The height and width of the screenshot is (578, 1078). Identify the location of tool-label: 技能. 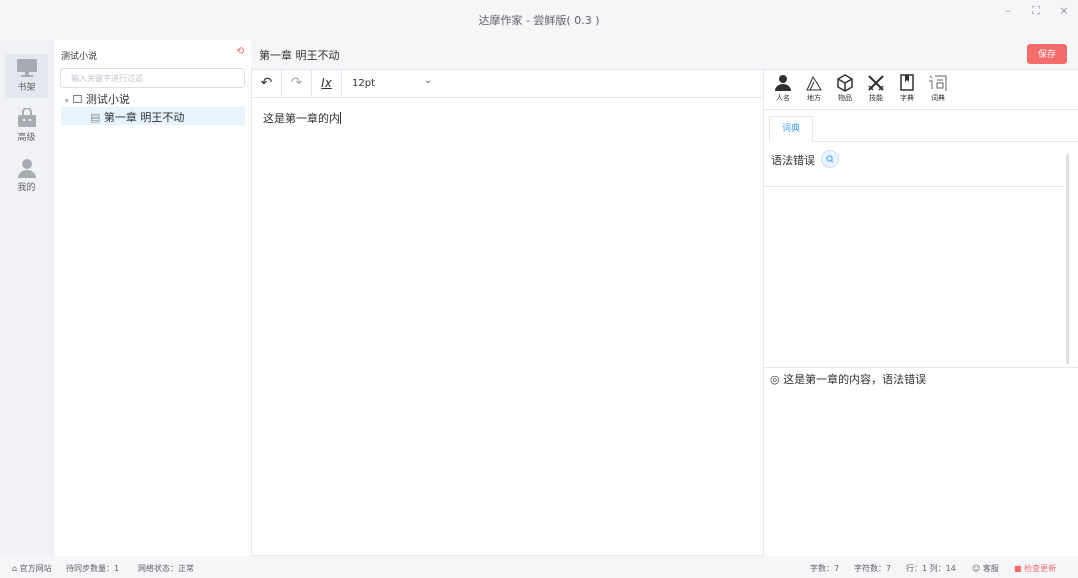
(876, 98).